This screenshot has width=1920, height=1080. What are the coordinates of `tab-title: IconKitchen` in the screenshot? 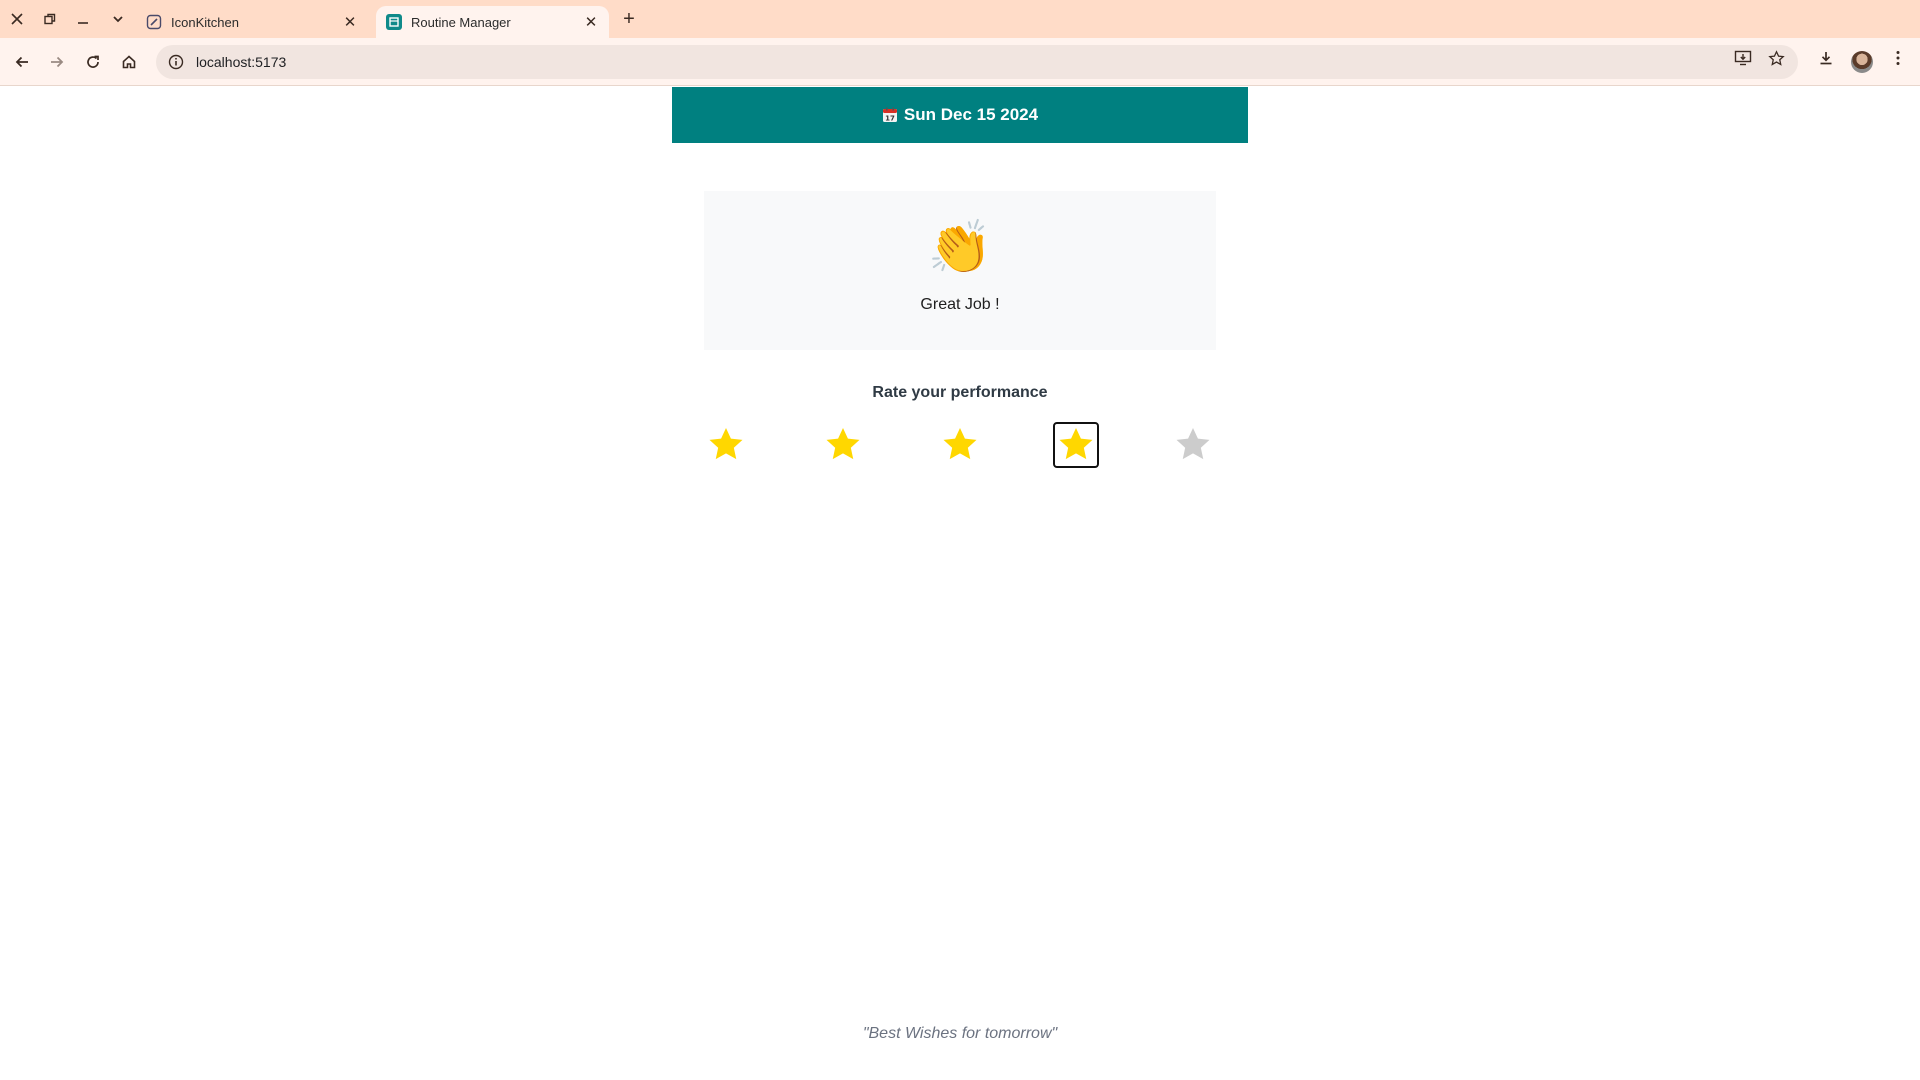 It's located at (205, 22).